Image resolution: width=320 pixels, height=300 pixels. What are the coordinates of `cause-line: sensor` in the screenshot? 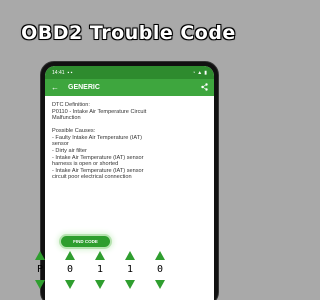 It's located at (60, 144).